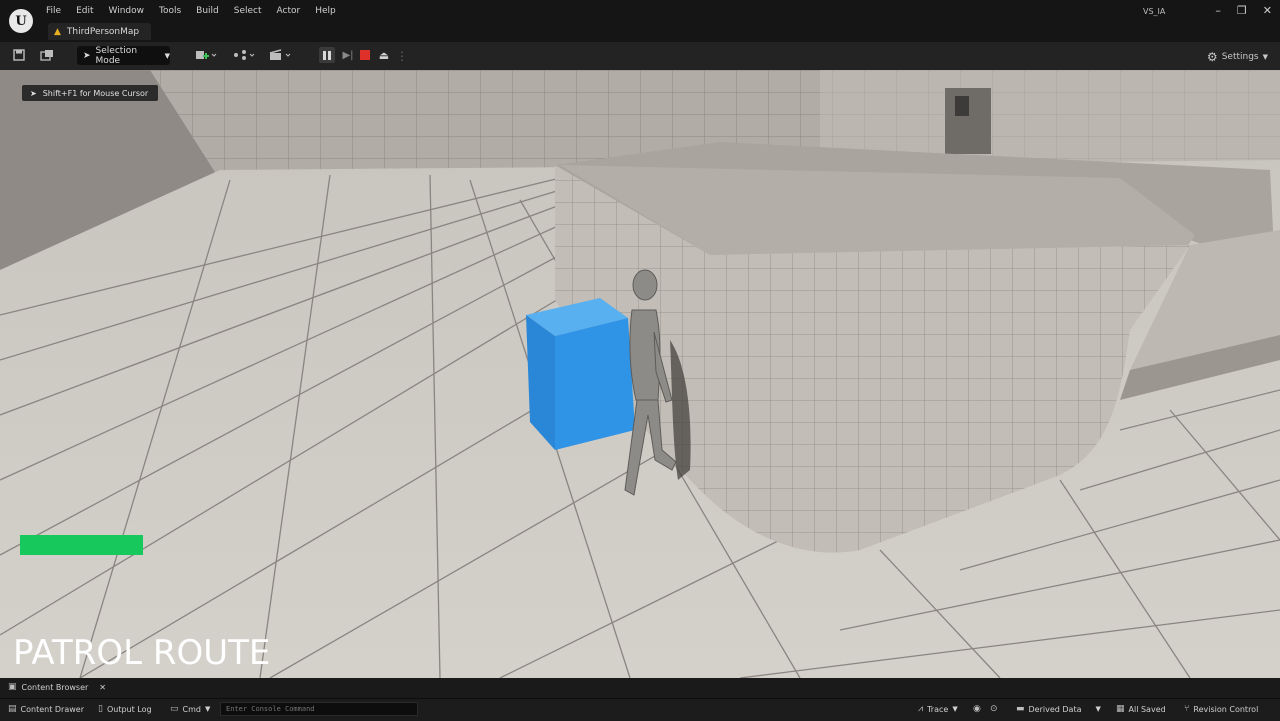 The height and width of the screenshot is (721, 1280). What do you see at coordinates (57, 31) in the screenshot?
I see `level-warning-icon: ▲` at bounding box center [57, 31].